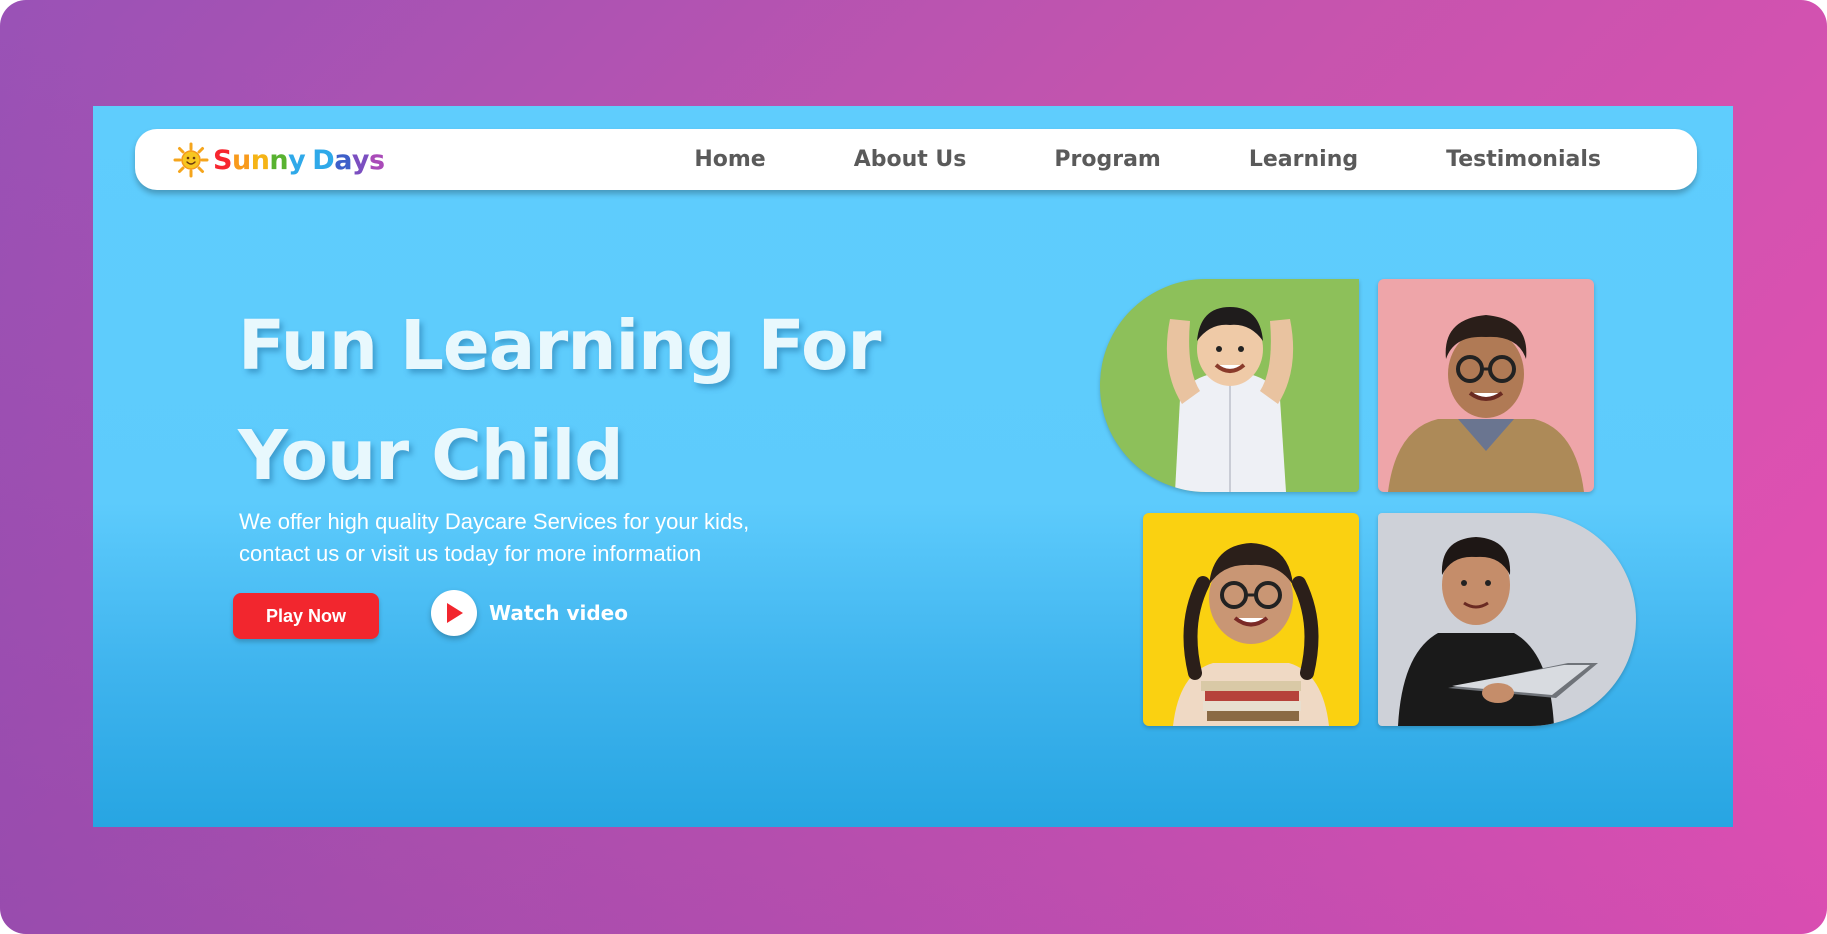 The height and width of the screenshot is (934, 1827). Describe the element at coordinates (559, 401) in the screenshot. I see `hero-title: Fun Learning For Your Child` at that location.